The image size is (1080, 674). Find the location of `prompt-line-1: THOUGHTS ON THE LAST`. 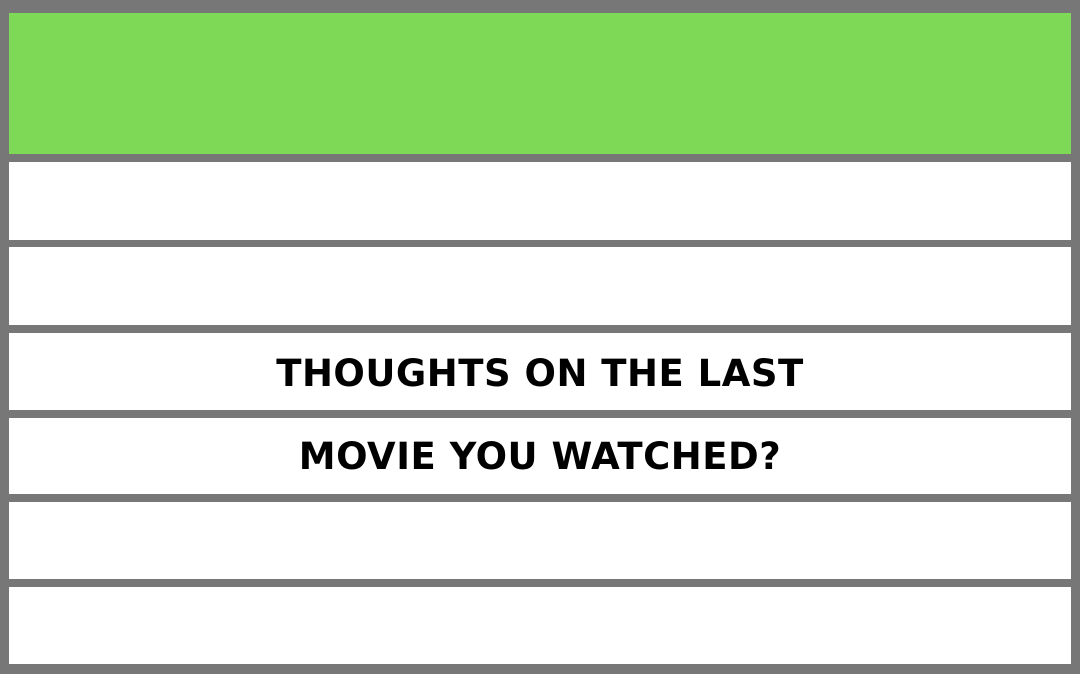

prompt-line-1: THOUGHTS ON THE LAST is located at coordinates (540, 373).